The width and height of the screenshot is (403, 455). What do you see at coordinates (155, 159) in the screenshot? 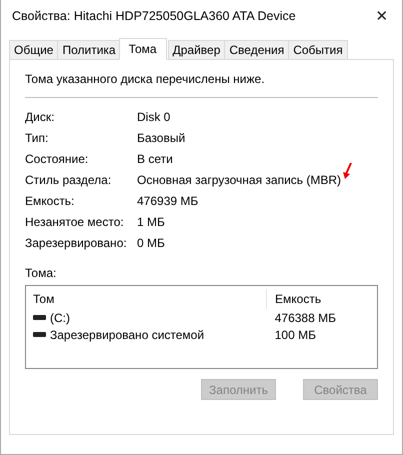
I see `property-value: В сети` at bounding box center [155, 159].